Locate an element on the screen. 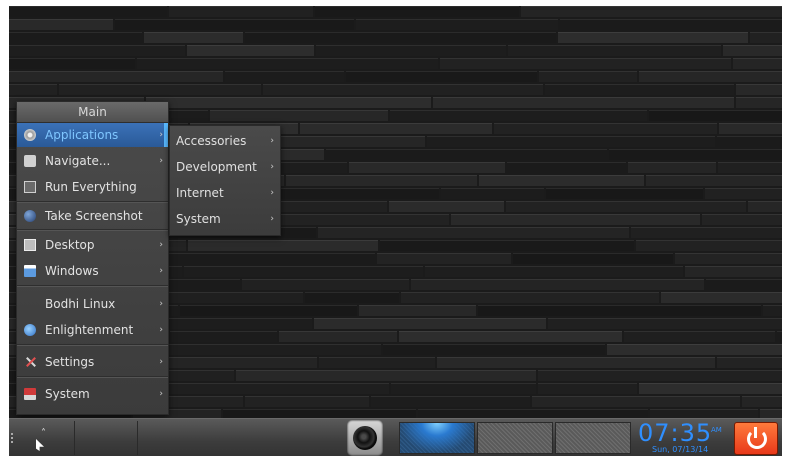 The image size is (789, 459). shelf-empty-slot is located at coordinates (106, 438).